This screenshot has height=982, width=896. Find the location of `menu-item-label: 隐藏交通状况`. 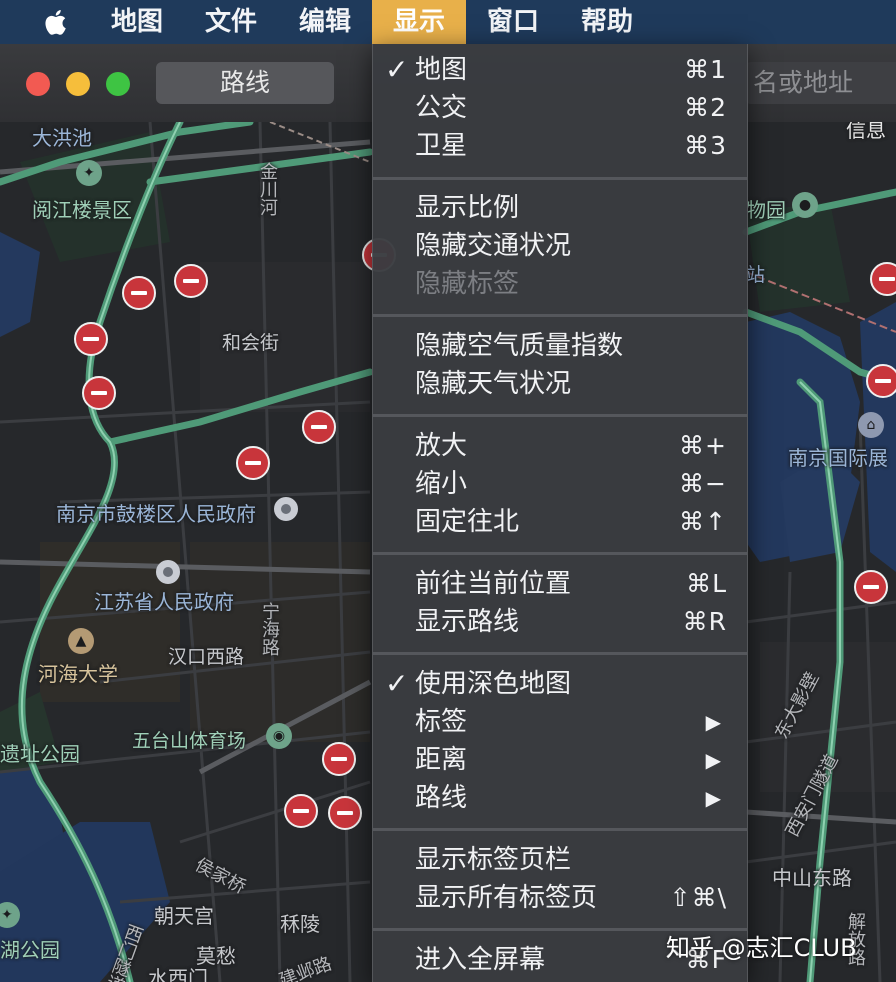

menu-item-label: 隐藏交通状况 is located at coordinates (493, 246).